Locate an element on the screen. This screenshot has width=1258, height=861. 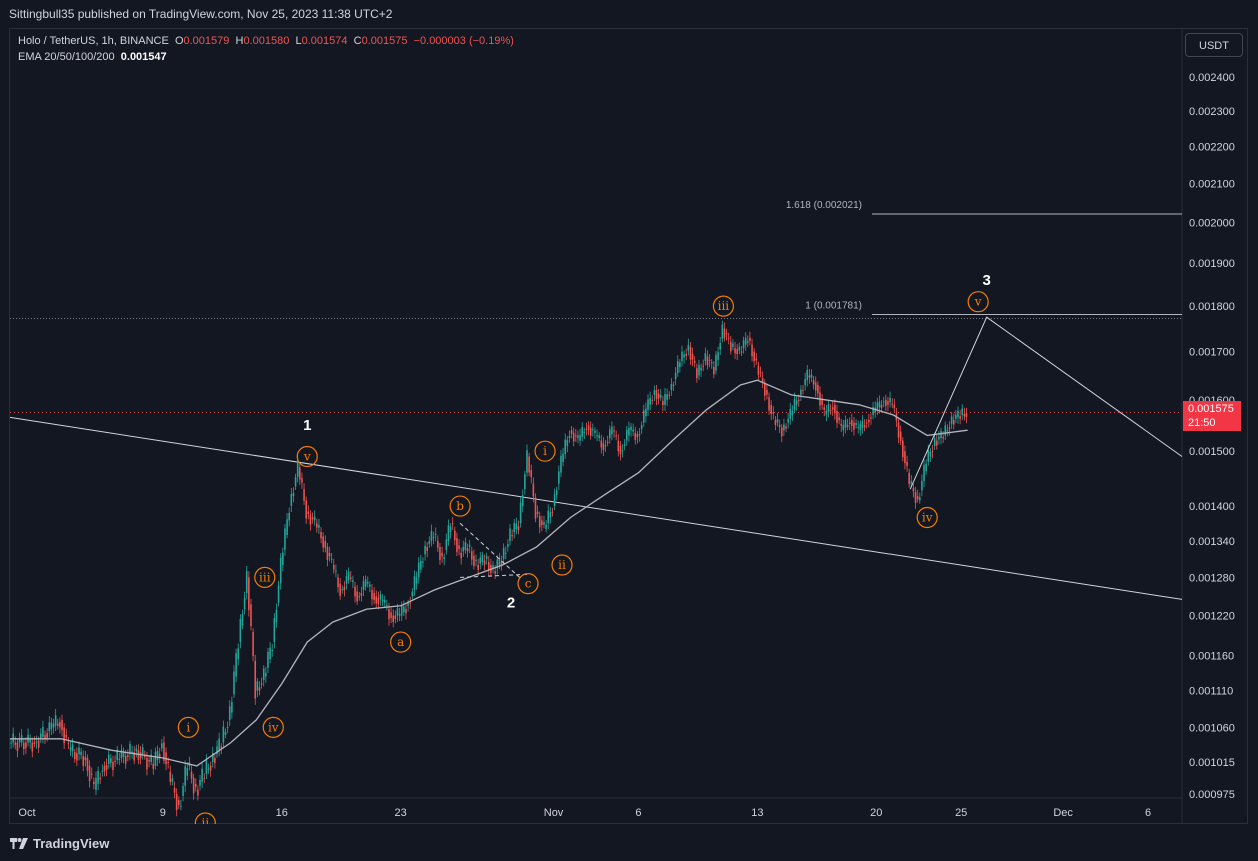
ema-legend: EMA 20/50/100/200 0.001547 is located at coordinates (92, 57).